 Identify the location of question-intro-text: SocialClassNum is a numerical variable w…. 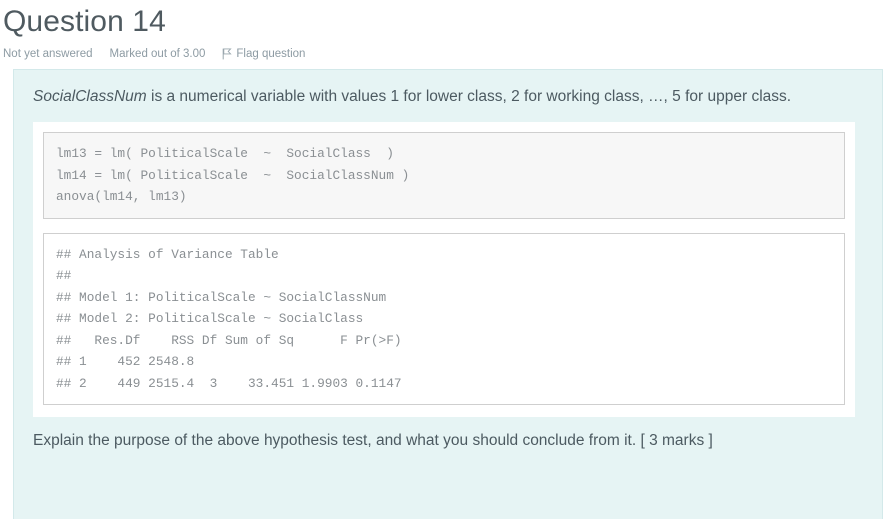
(448, 89).